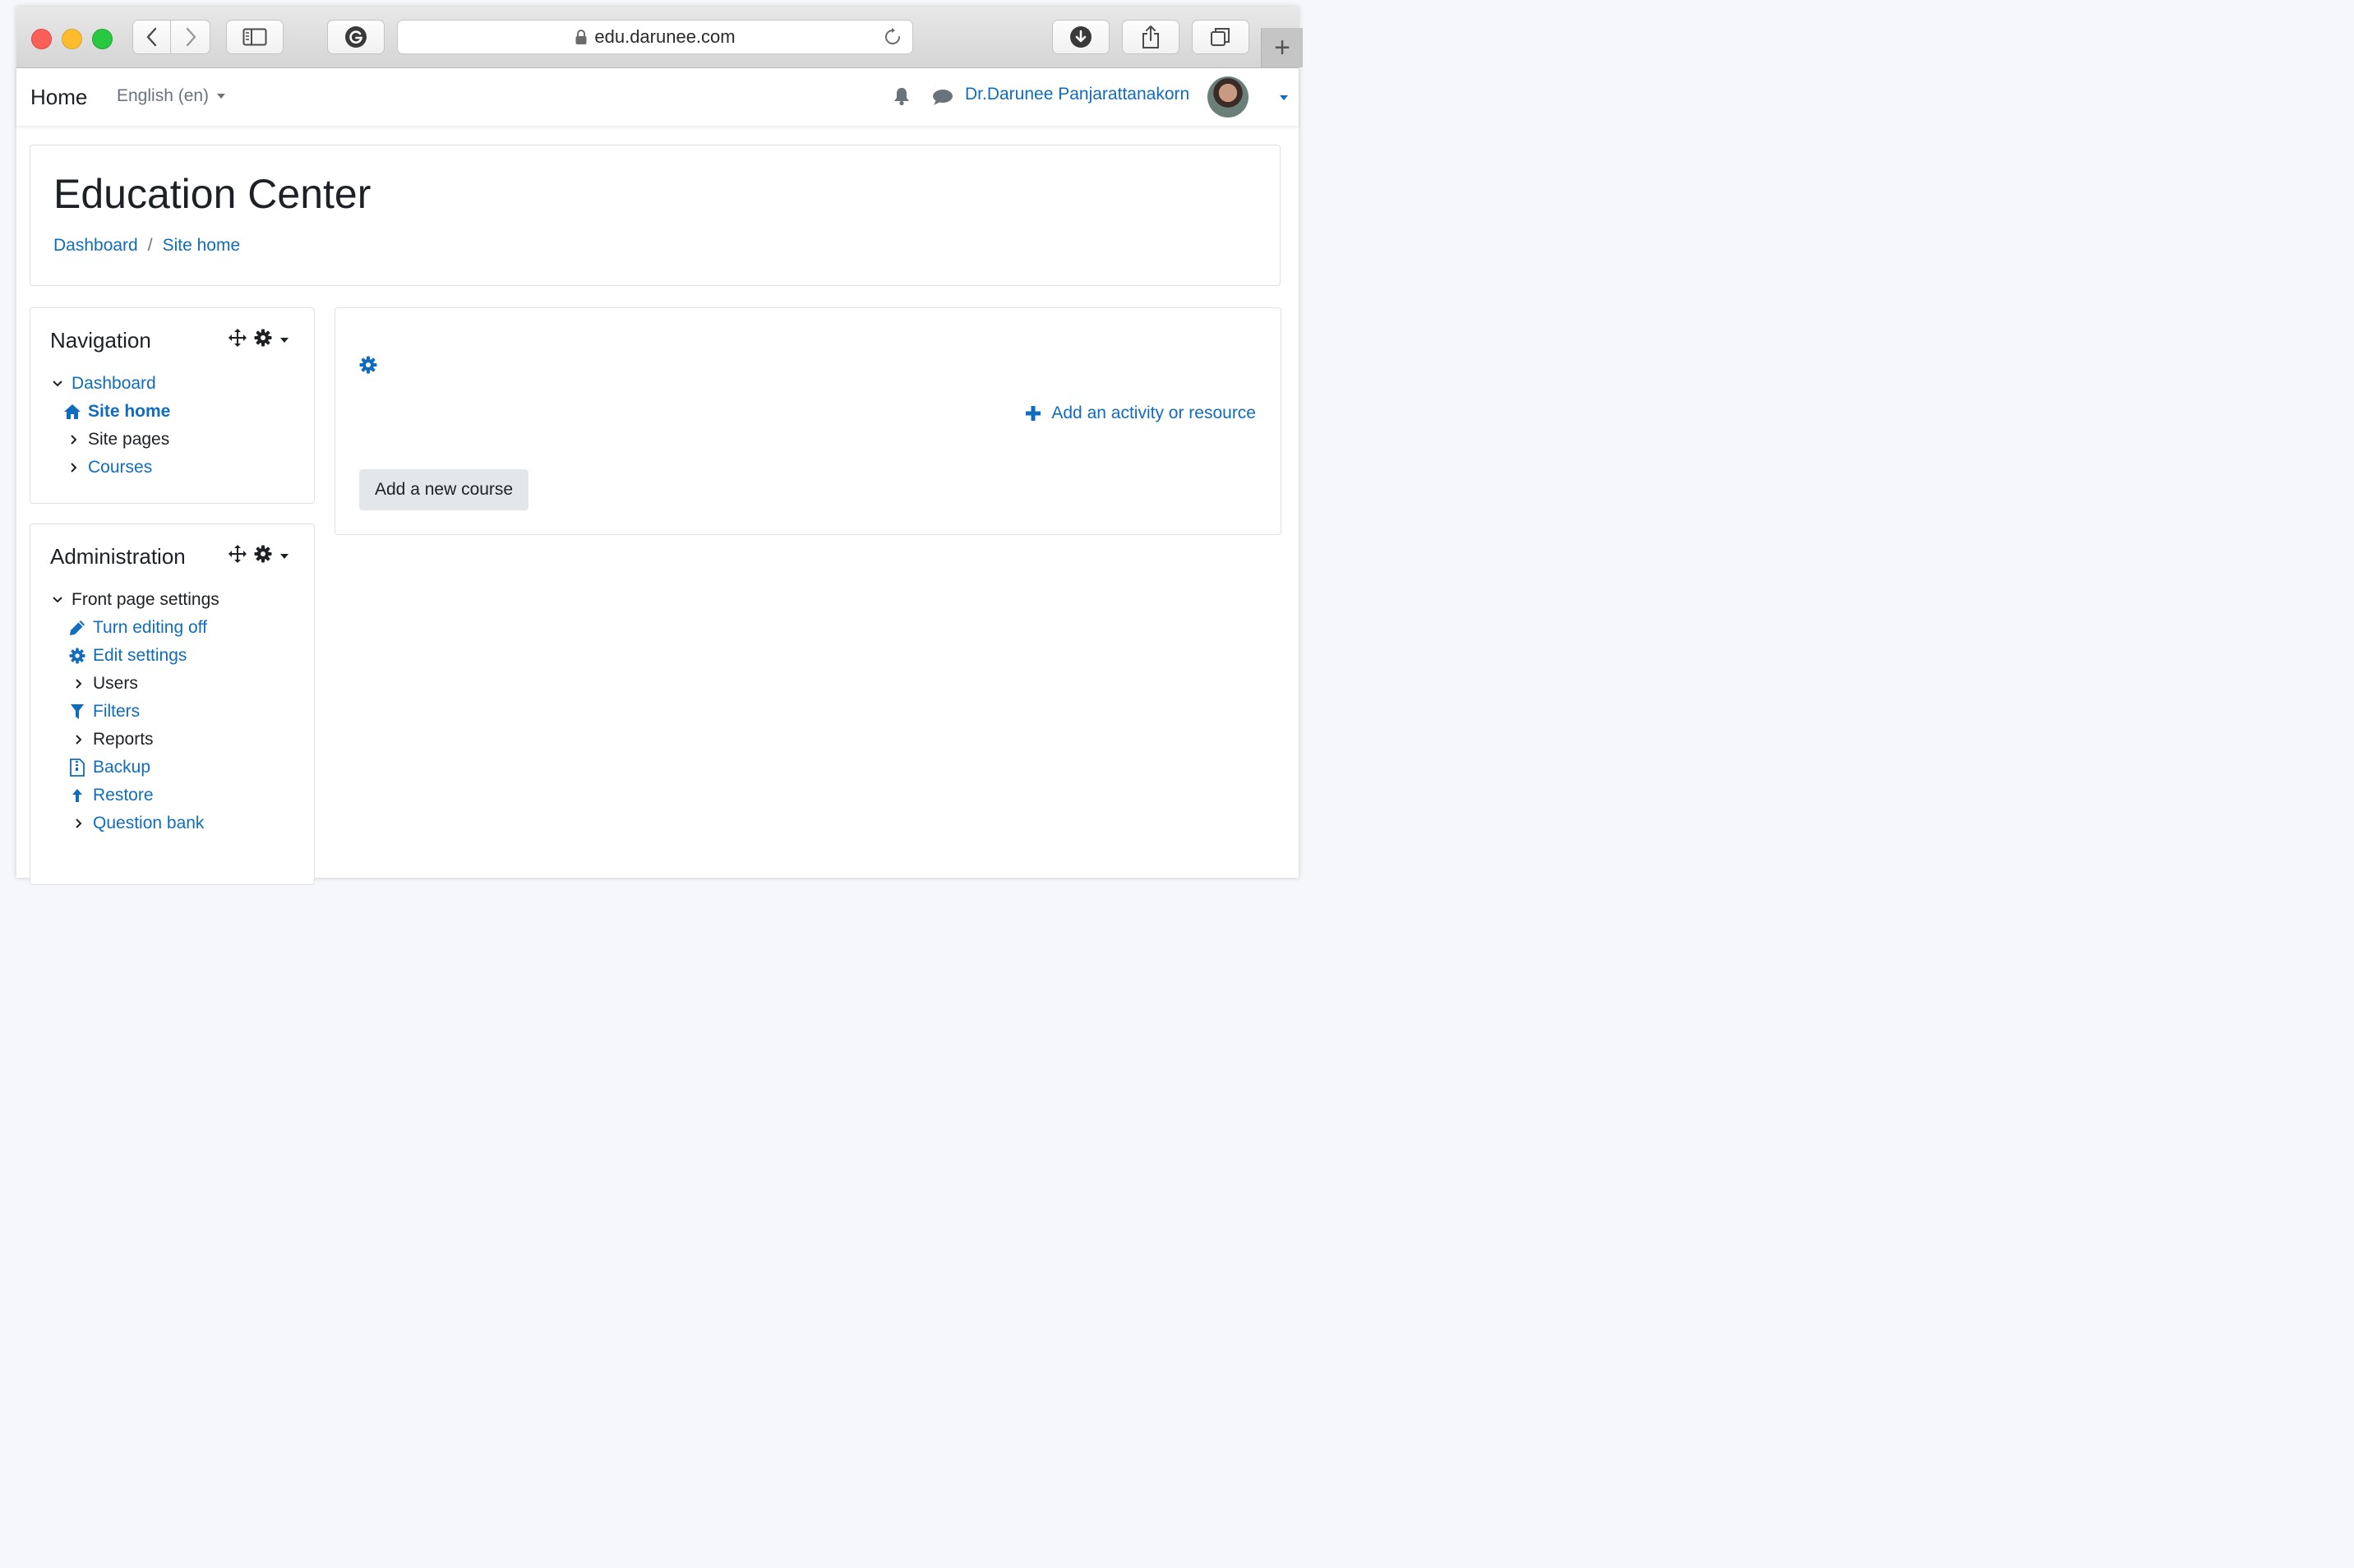 This screenshot has height=1568, width=2354. What do you see at coordinates (149, 823) in the screenshot?
I see `admin-item-label: Question bank` at bounding box center [149, 823].